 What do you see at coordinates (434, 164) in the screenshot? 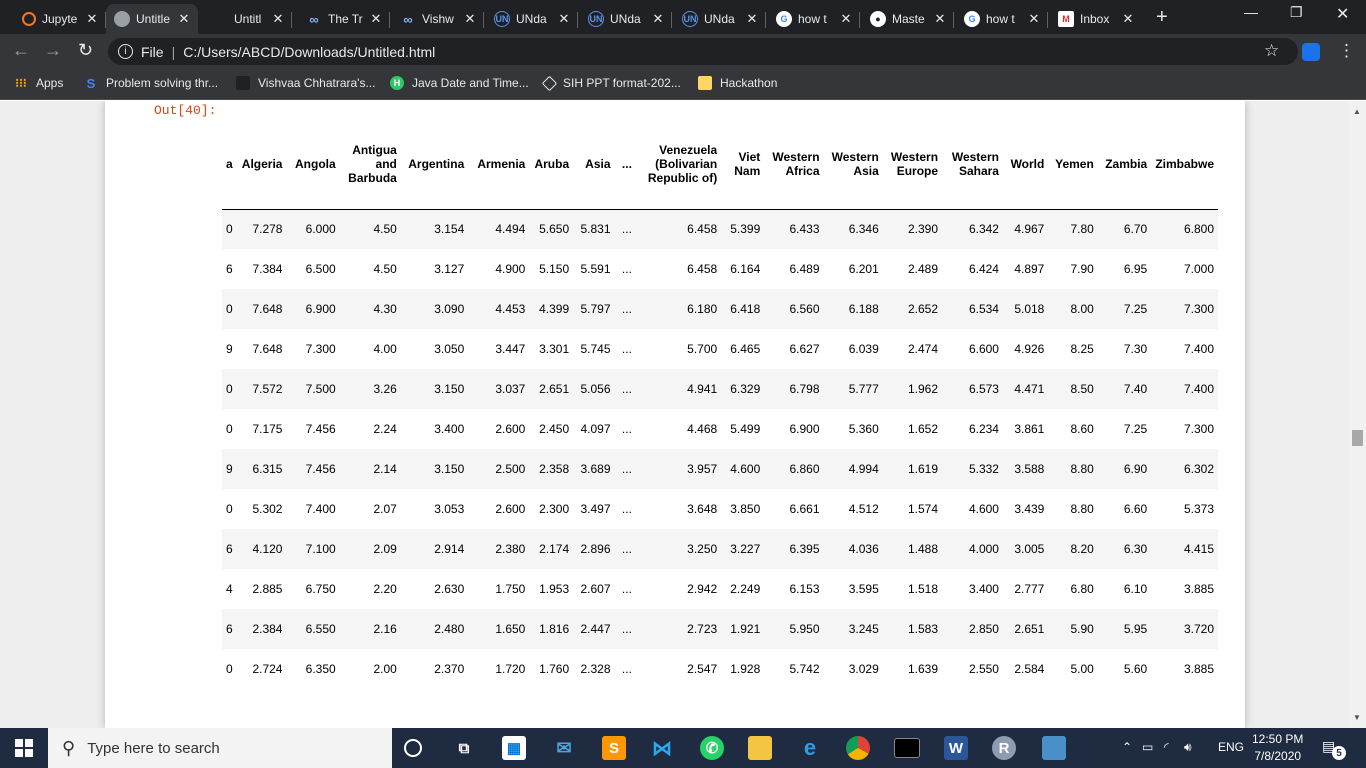
I see `column-header: Argentina` at bounding box center [434, 164].